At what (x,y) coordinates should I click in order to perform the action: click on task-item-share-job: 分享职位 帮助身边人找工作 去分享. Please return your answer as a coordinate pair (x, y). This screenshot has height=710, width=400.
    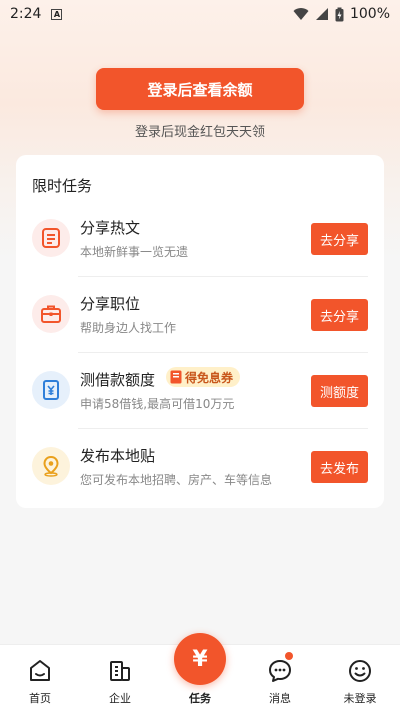
    Looking at the image, I should click on (200, 315).